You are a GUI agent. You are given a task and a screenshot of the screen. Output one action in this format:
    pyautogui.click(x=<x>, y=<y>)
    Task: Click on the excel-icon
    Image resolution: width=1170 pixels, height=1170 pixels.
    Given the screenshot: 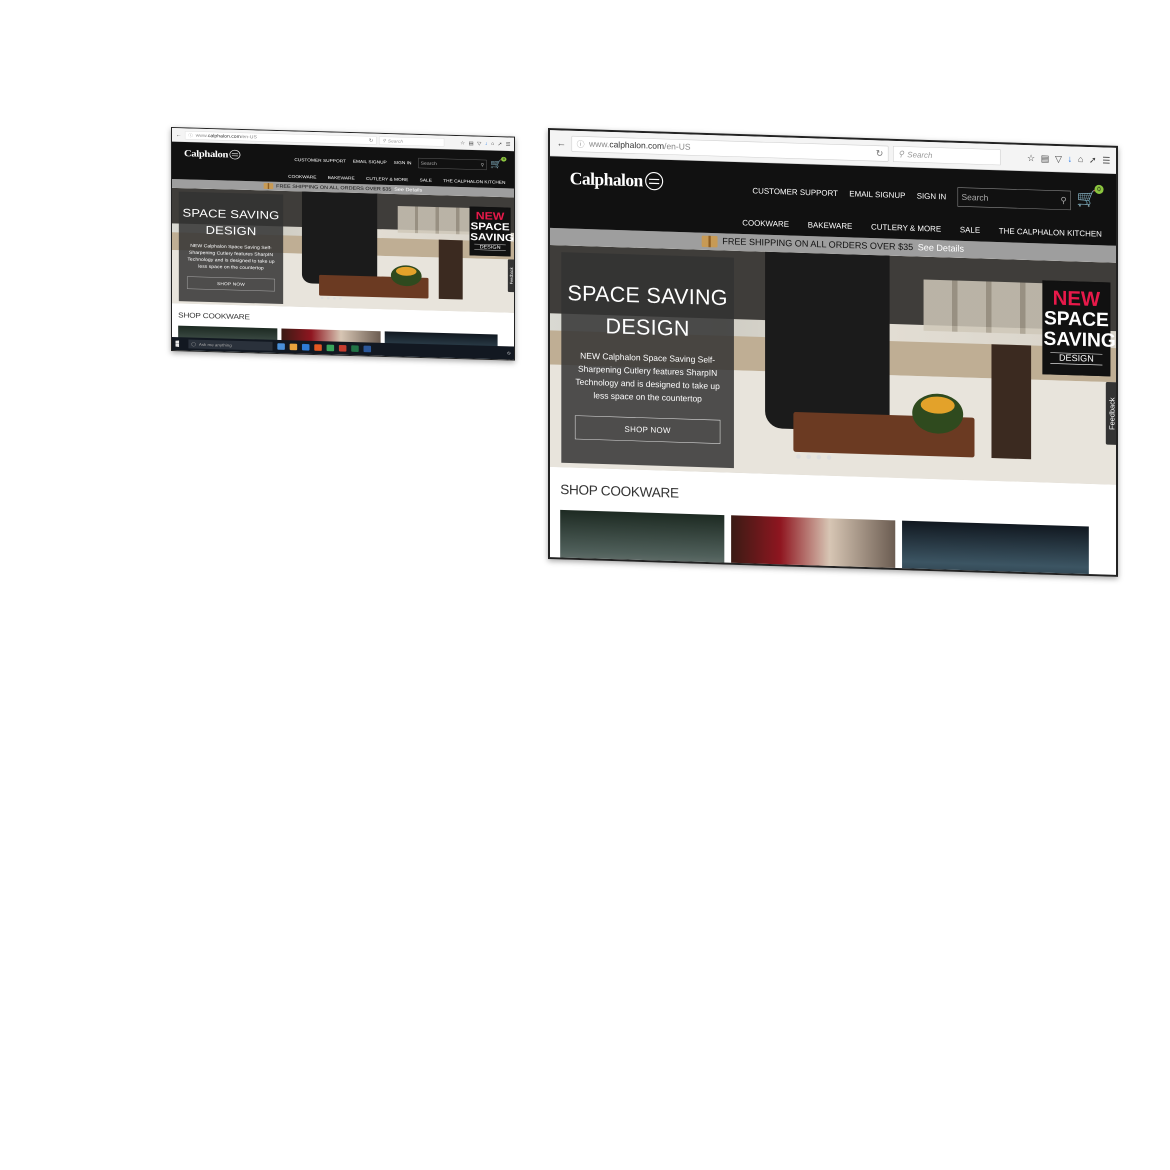 What is the action you would take?
    pyautogui.click(x=355, y=348)
    